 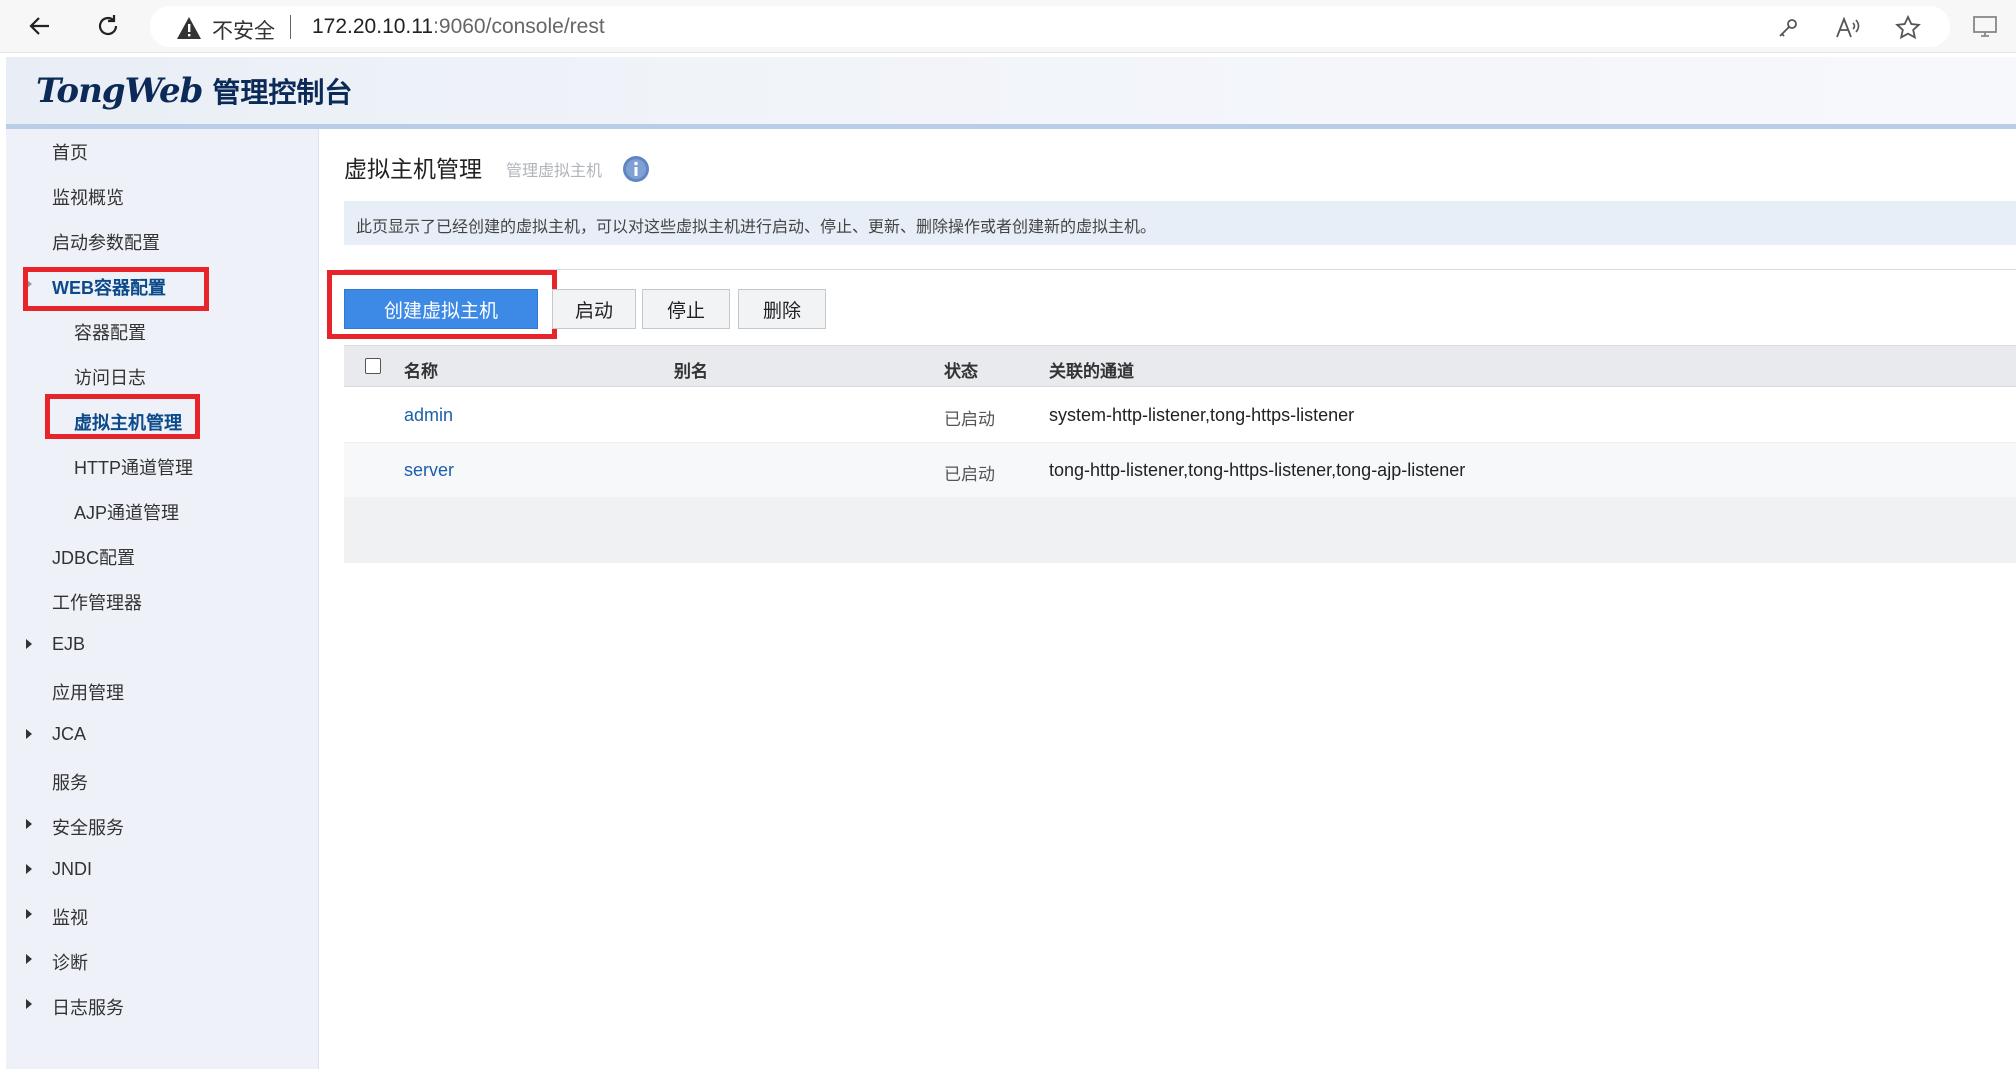 What do you see at coordinates (88, 197) in the screenshot?
I see `sidebar-item-monitor-overview: 监视概览` at bounding box center [88, 197].